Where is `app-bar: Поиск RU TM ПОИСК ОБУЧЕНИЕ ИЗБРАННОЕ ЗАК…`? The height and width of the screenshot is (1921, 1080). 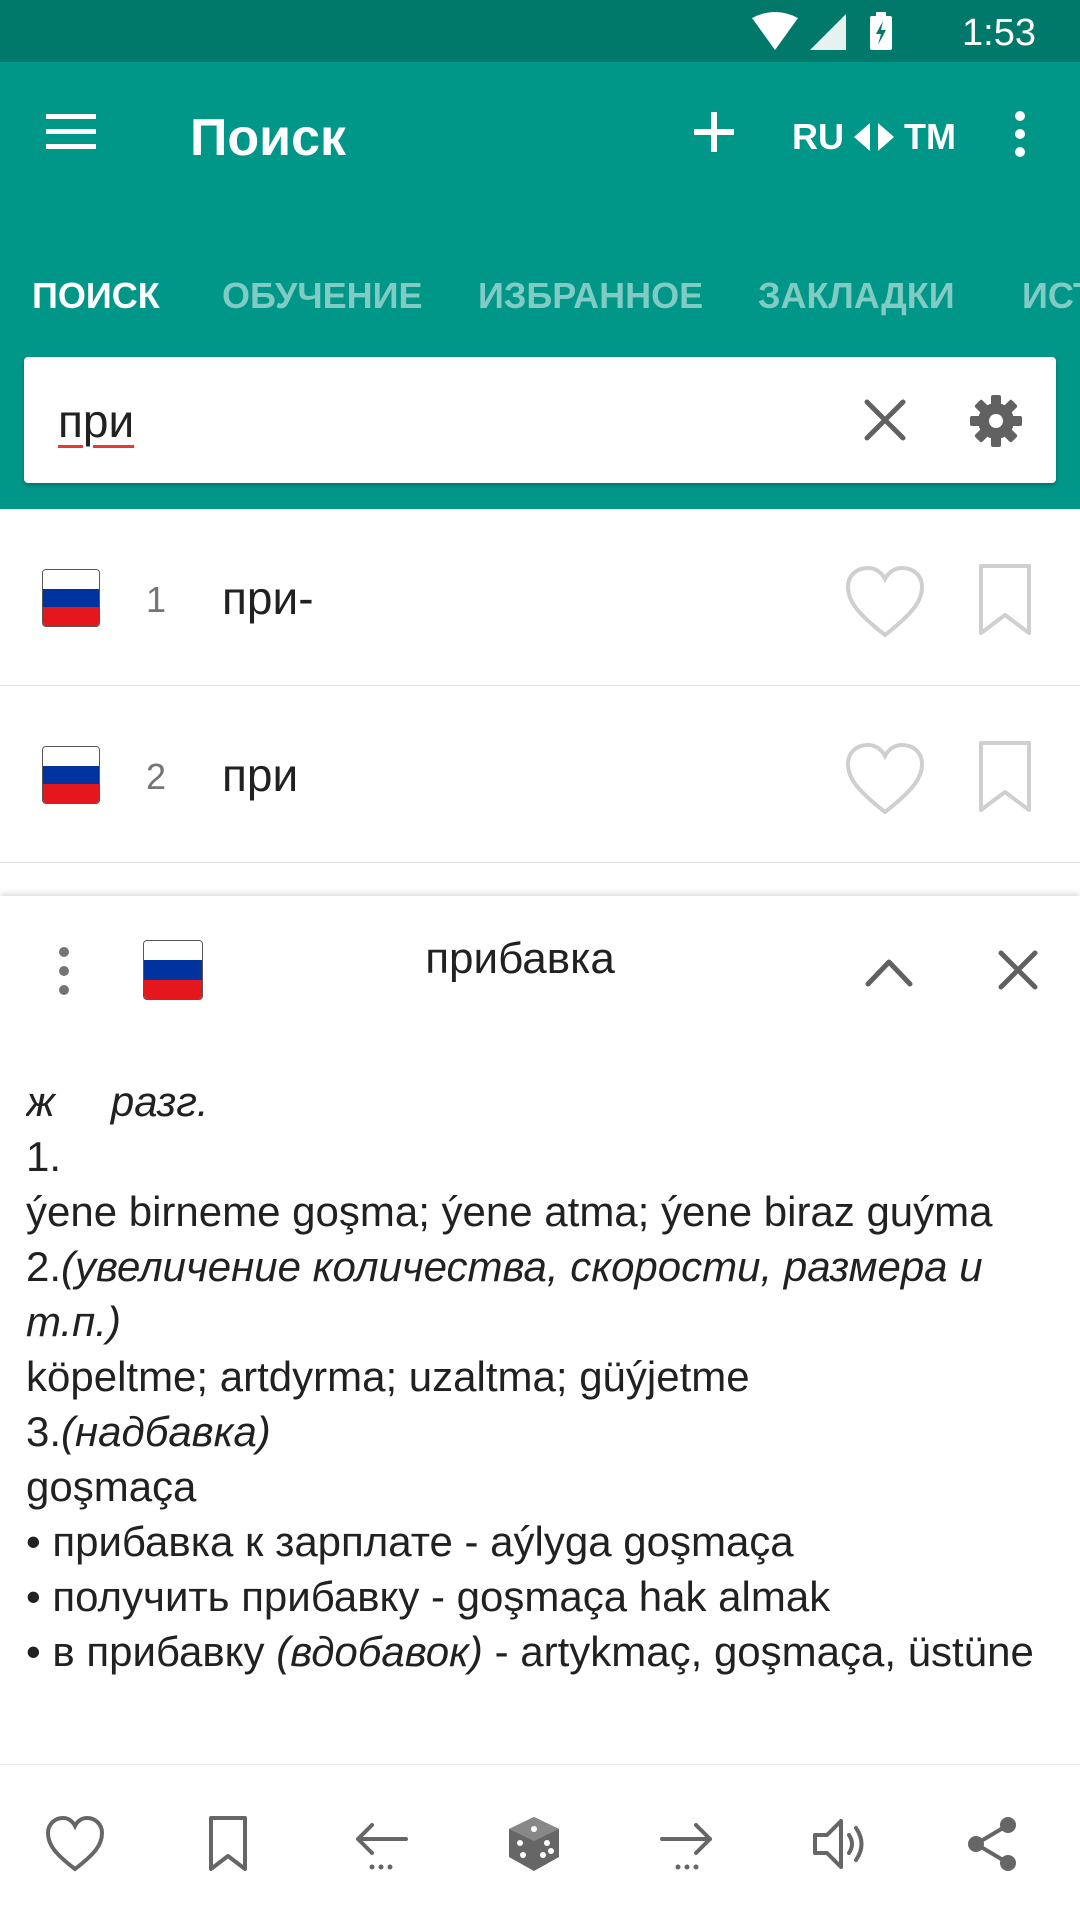
app-bar: Поиск RU TM ПОИСК ОБУЧЕНИЕ ИЗБРАННОЕ ЗАК… is located at coordinates (540, 199).